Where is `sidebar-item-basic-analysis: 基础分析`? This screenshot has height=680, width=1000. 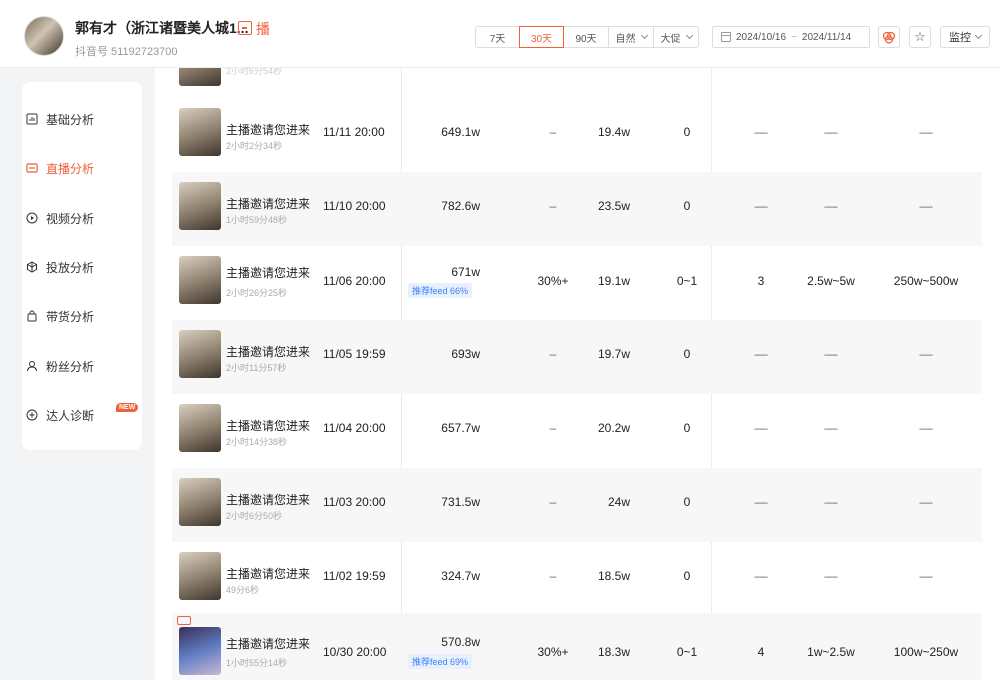 sidebar-item-basic-analysis: 基础分析 is located at coordinates (60, 119).